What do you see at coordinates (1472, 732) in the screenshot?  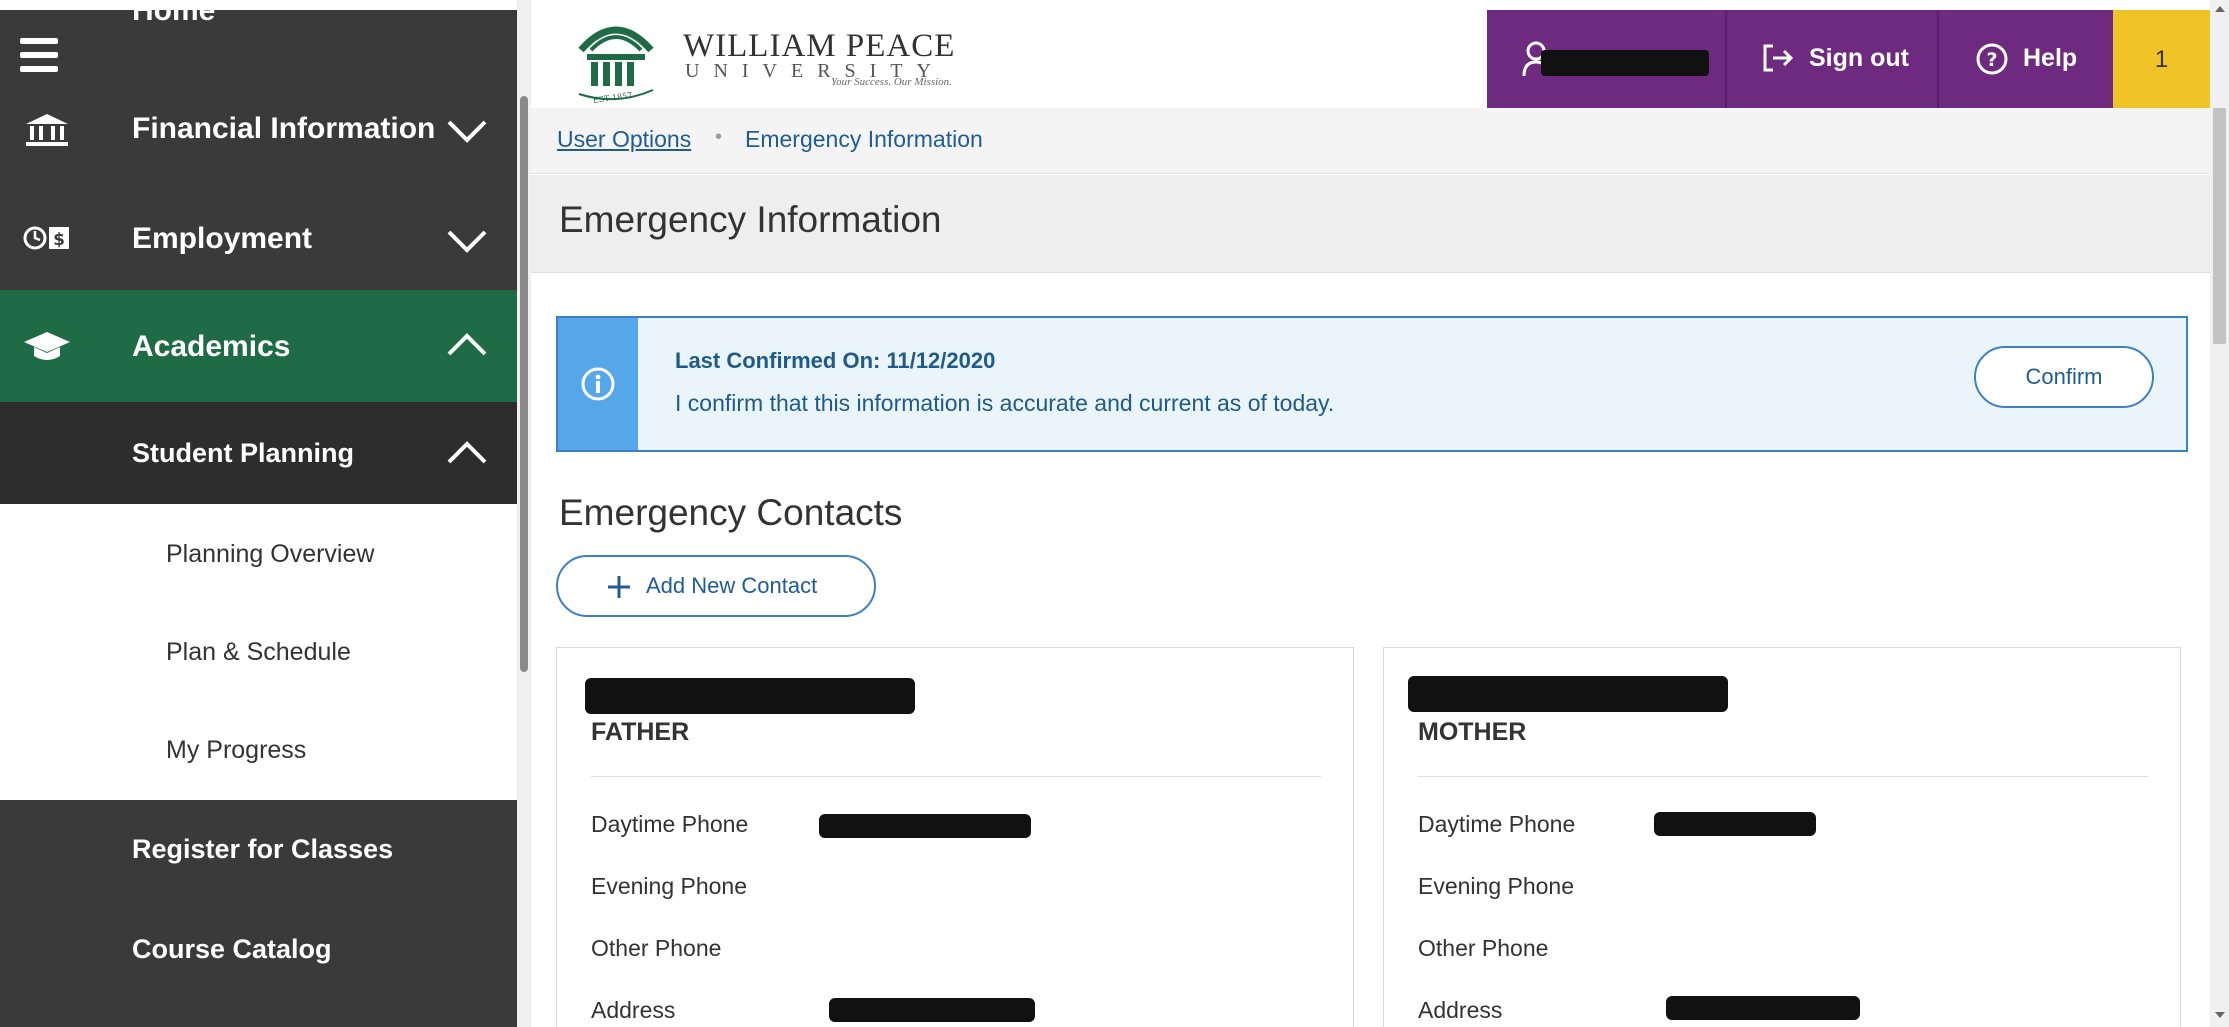 I see `contact-relationship: MOTHER` at bounding box center [1472, 732].